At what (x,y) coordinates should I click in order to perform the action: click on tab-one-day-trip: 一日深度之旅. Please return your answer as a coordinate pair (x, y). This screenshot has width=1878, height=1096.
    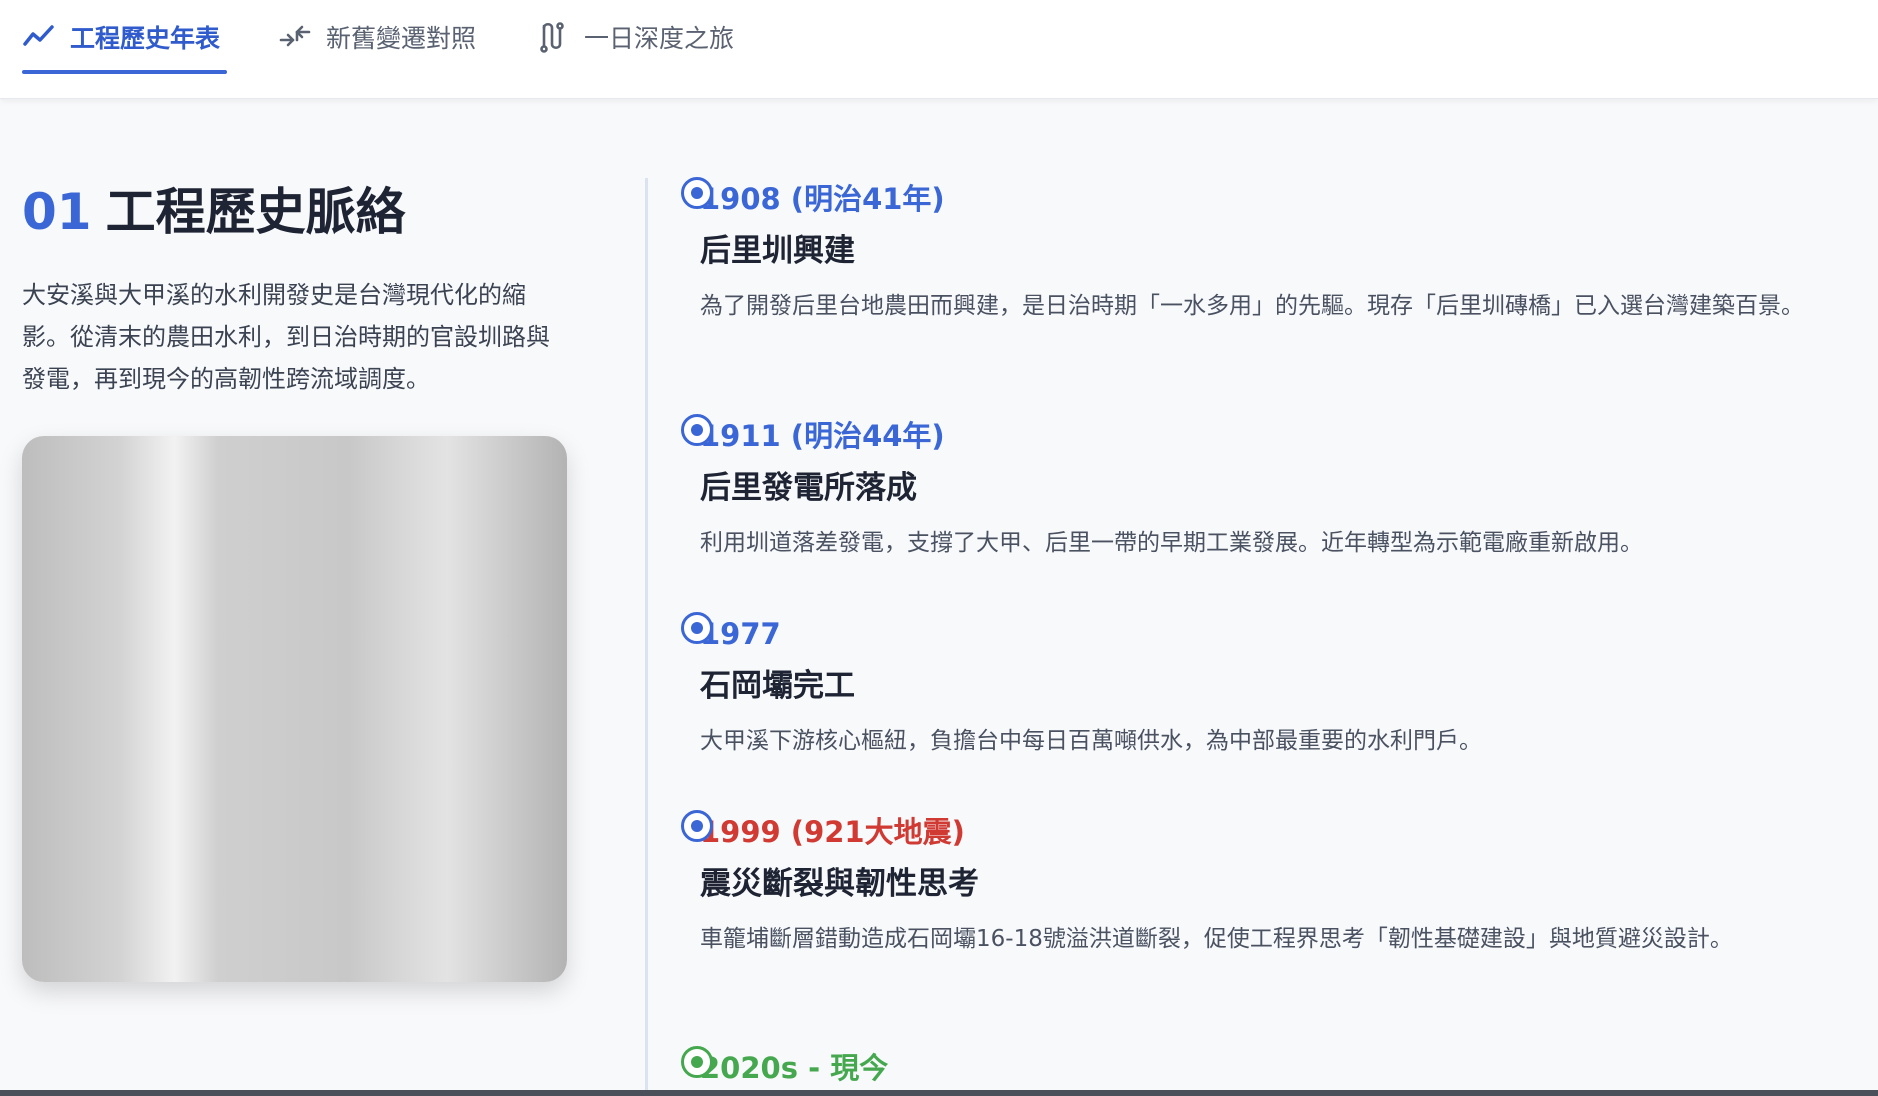
    Looking at the image, I should click on (635, 37).